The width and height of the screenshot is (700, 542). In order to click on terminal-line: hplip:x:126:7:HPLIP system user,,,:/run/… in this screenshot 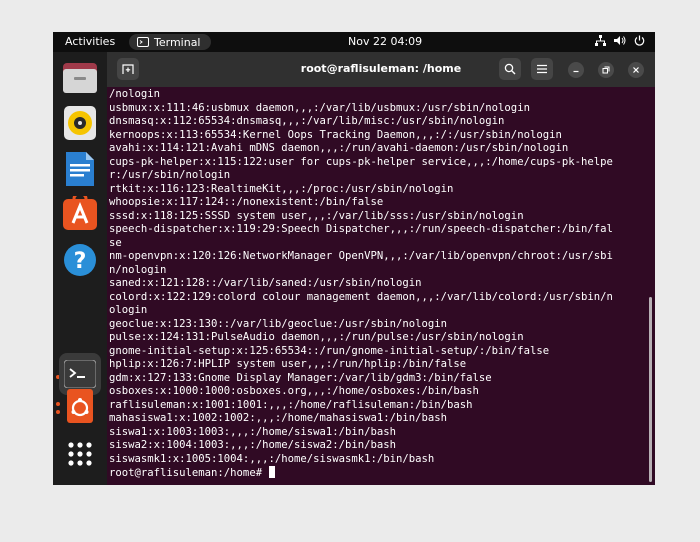, I will do `click(288, 364)`.